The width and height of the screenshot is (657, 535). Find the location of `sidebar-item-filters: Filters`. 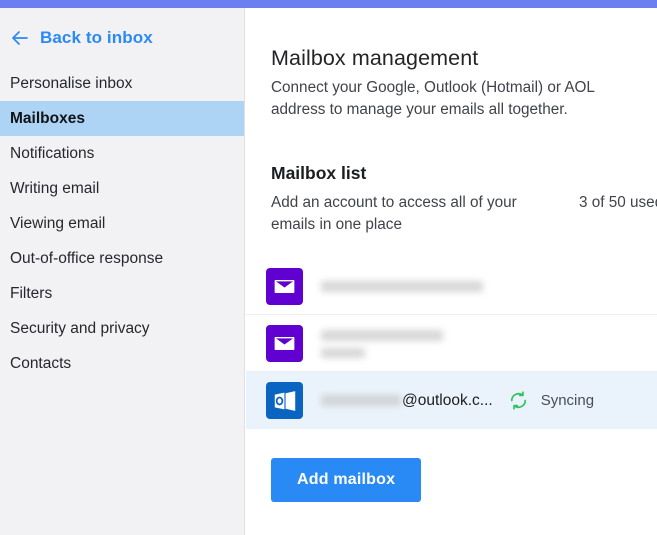

sidebar-item-filters: Filters is located at coordinates (122, 293).